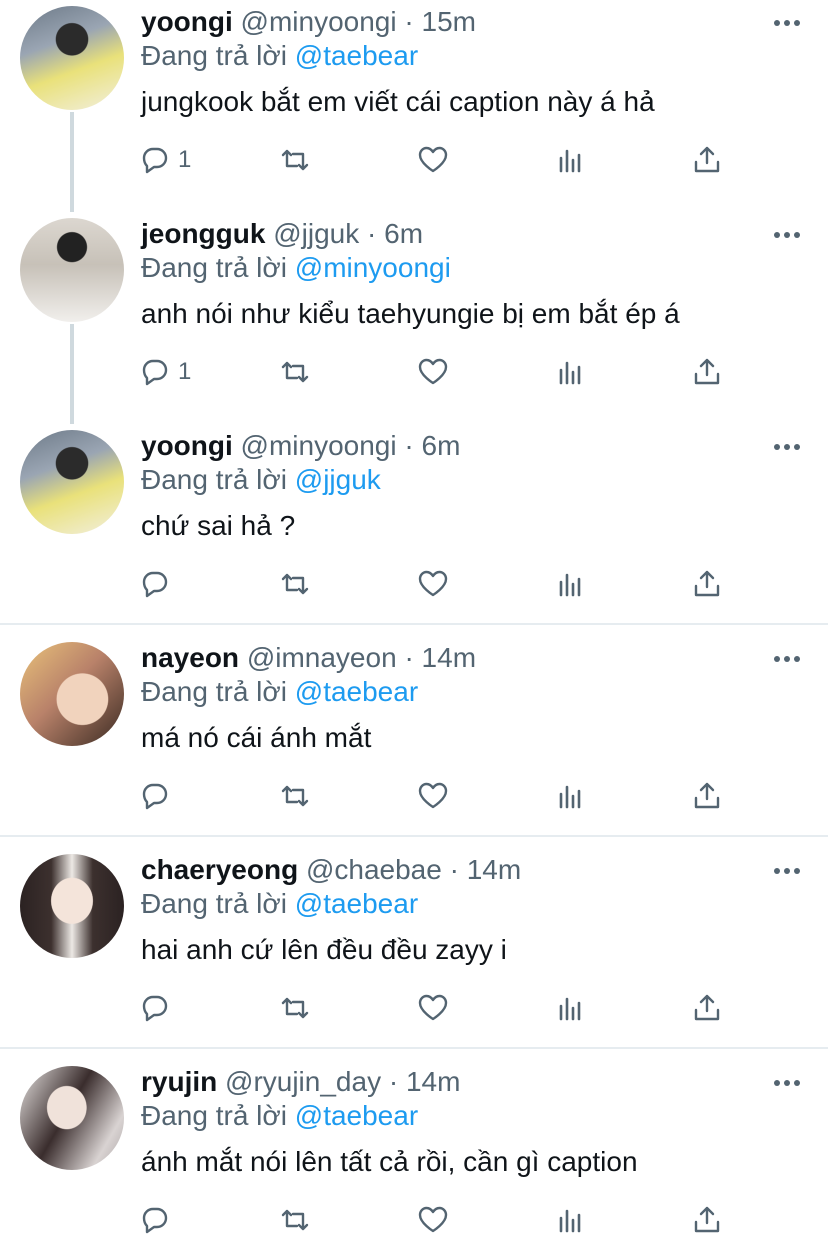 This screenshot has height=1258, width=828. I want to click on user-handle: @ryujin_day, so click(303, 1081).